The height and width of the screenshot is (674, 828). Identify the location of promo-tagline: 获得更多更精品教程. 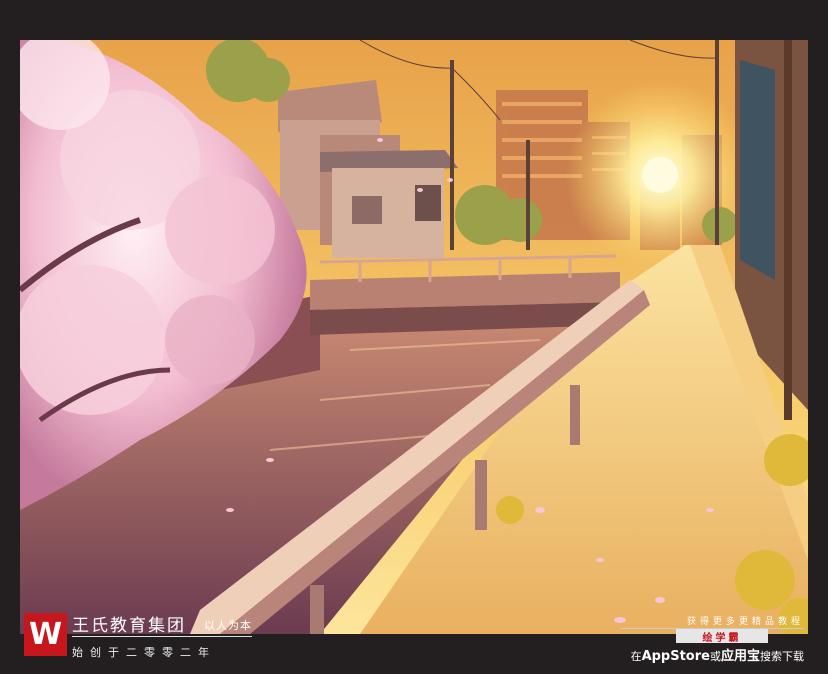
(745, 622).